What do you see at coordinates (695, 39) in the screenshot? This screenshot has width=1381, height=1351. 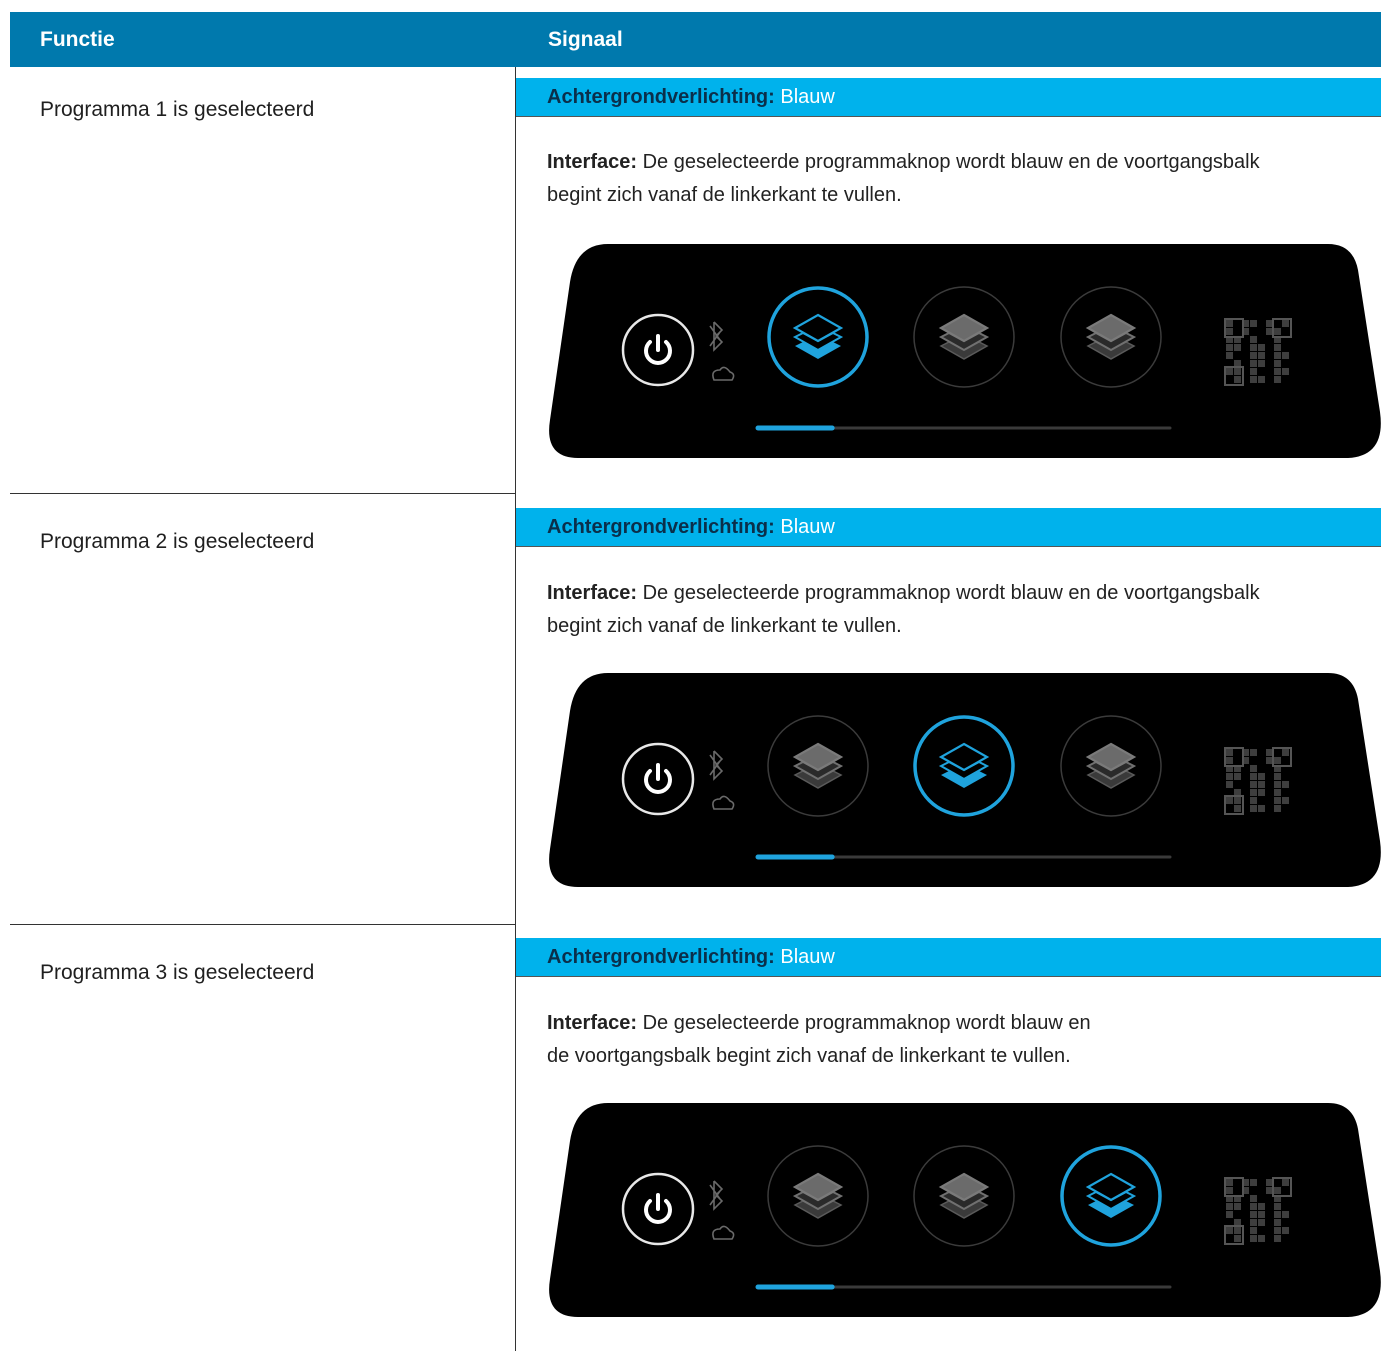 I see `table-header: Functie Signaal` at bounding box center [695, 39].